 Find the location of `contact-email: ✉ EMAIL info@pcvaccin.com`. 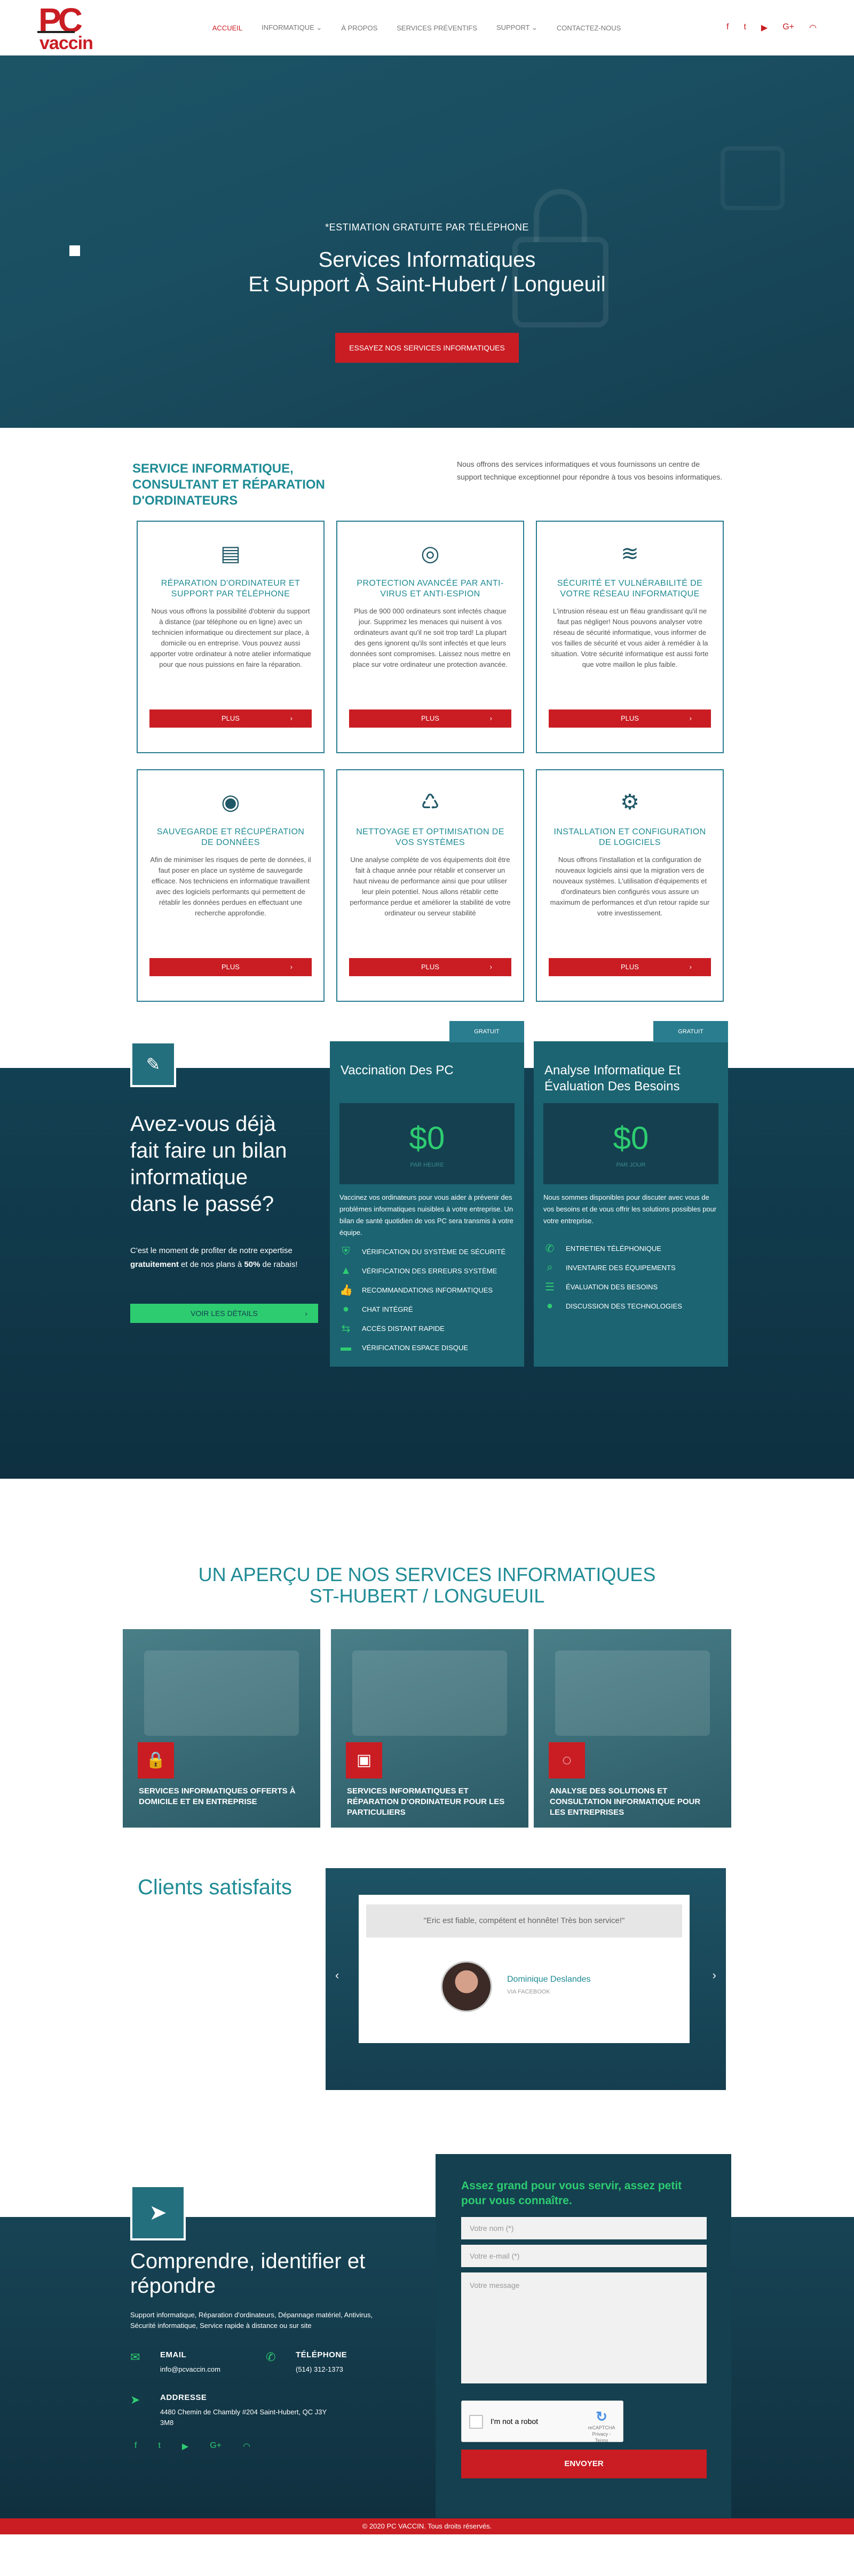

contact-email: ✉ EMAIL info@pcvaccin.com is located at coordinates (205, 2366).